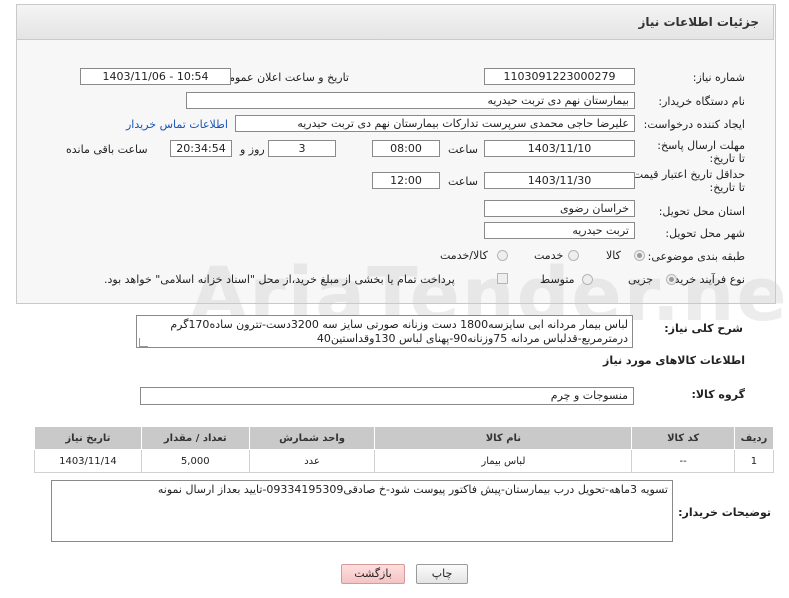 The image size is (789, 598). Describe the element at coordinates (718, 394) in the screenshot. I see `goods-group-label: گروه کالا:` at that location.